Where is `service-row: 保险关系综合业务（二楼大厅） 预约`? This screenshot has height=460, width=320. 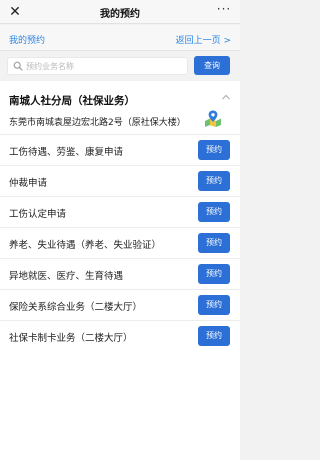
service-row: 保险关系综合业务（二楼大厅） 预约 is located at coordinates (120, 304).